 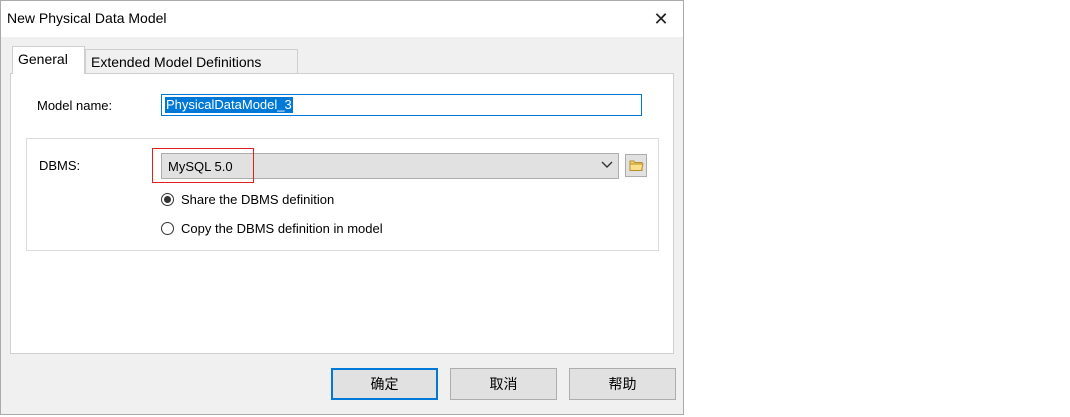 I want to click on dbms-select: MySQL 5.0, so click(x=390, y=166).